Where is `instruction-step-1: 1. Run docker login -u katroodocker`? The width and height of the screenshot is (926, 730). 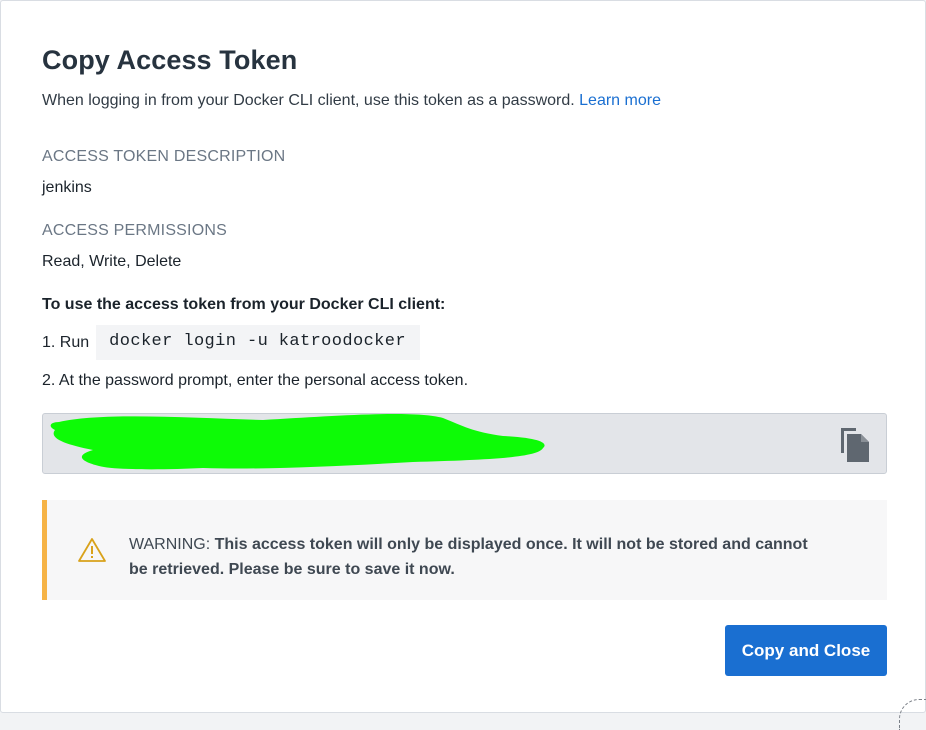
instruction-step-1: 1. Run docker login -u katroodocker is located at coordinates (231, 342).